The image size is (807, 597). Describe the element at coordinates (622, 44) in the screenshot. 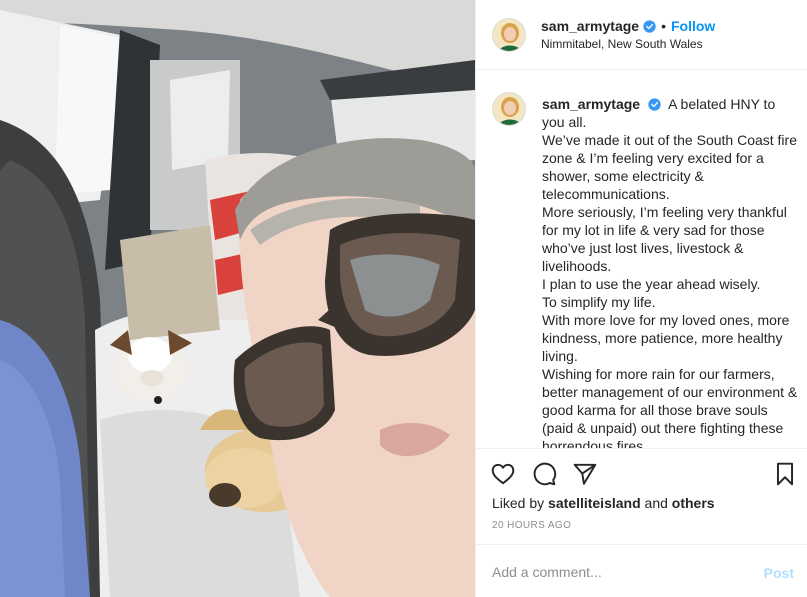

I see `post-location: Nimmitabel, New South Wales` at that location.